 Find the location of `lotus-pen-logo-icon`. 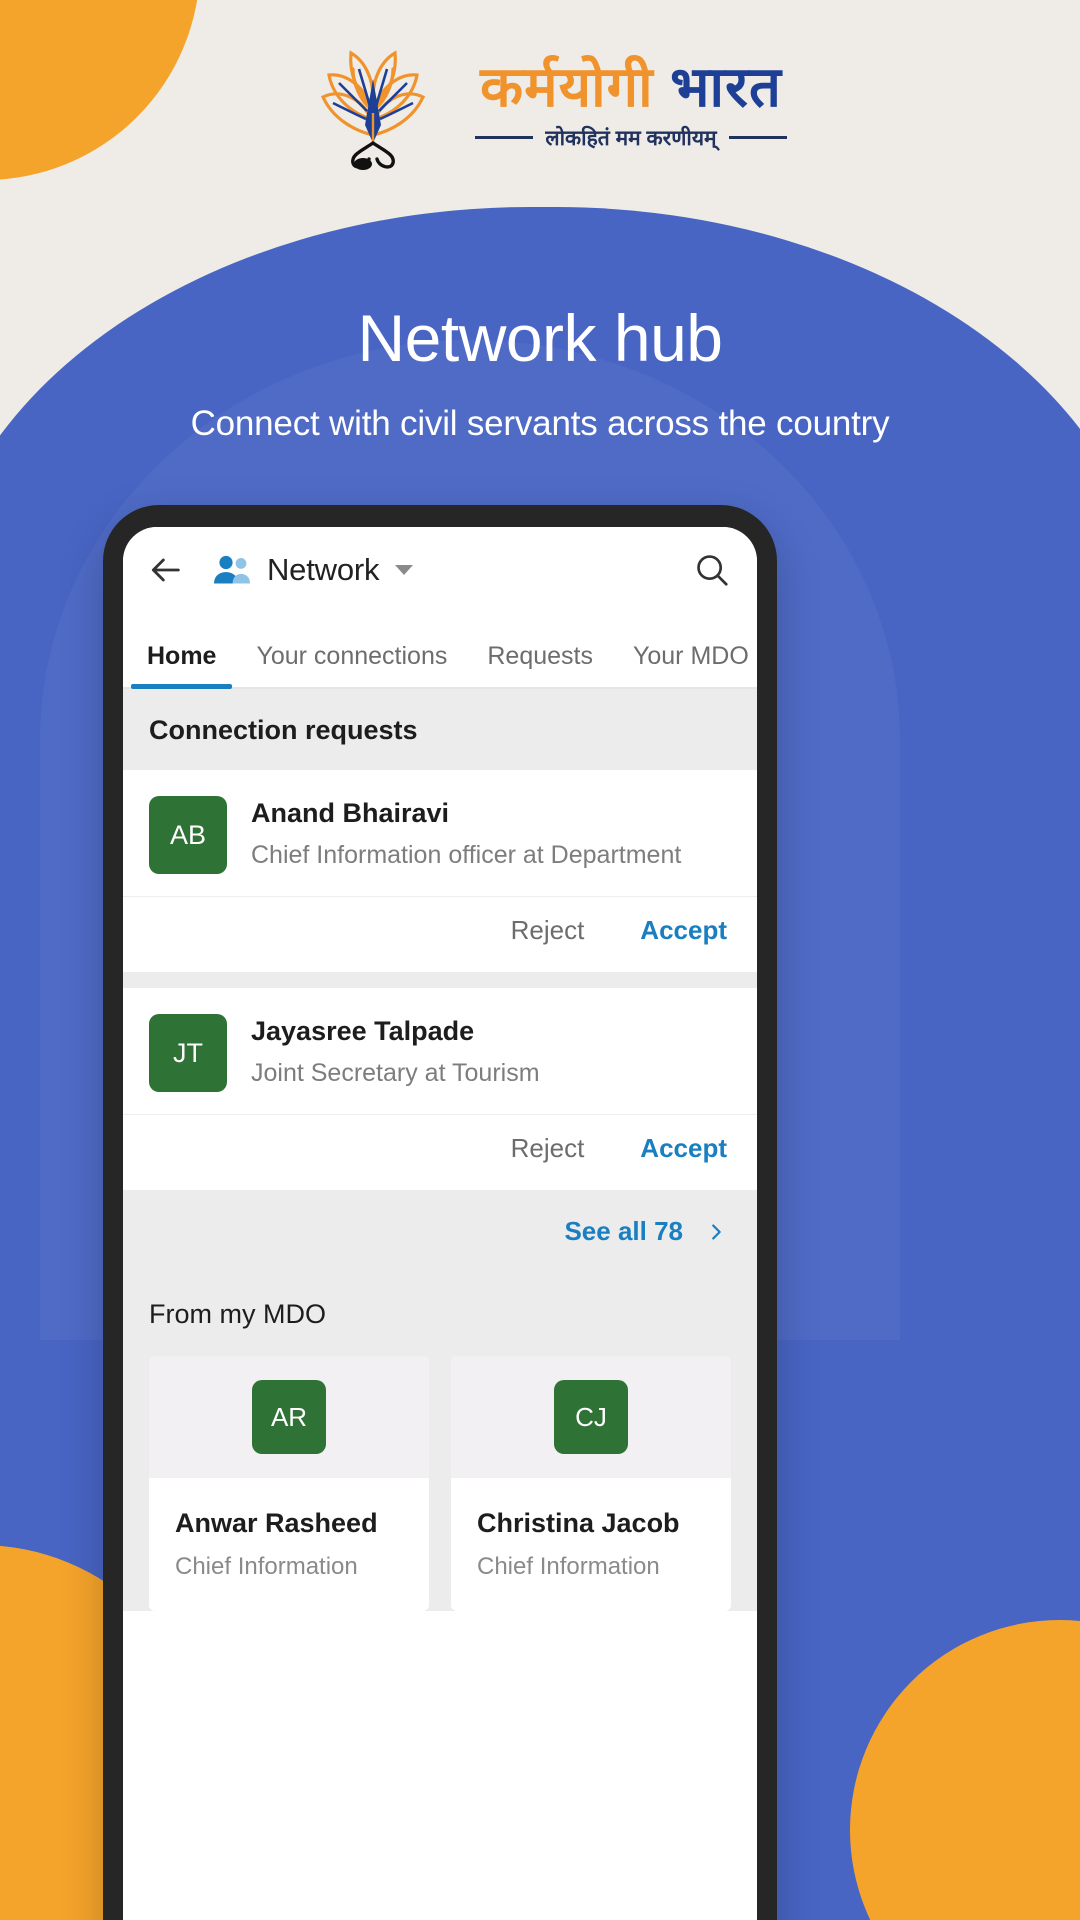

lotus-pen-logo-icon is located at coordinates (373, 110).